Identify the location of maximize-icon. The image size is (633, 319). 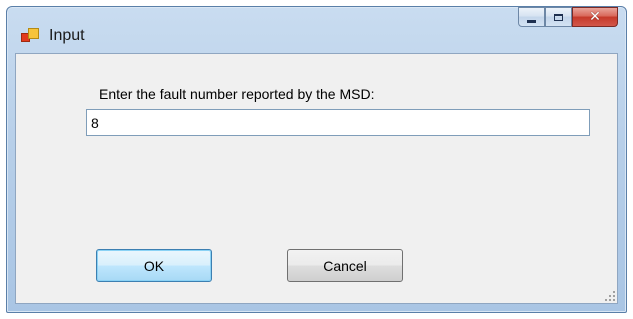
(558, 17).